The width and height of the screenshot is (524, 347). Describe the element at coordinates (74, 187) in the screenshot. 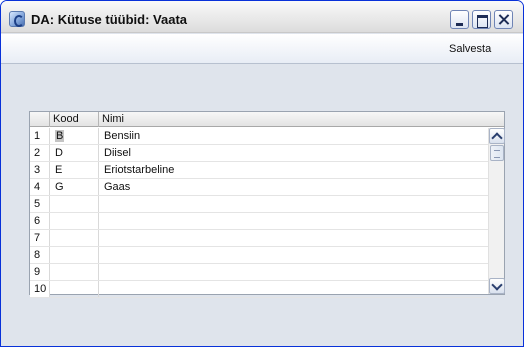

I see `kood-cell: G` at that location.